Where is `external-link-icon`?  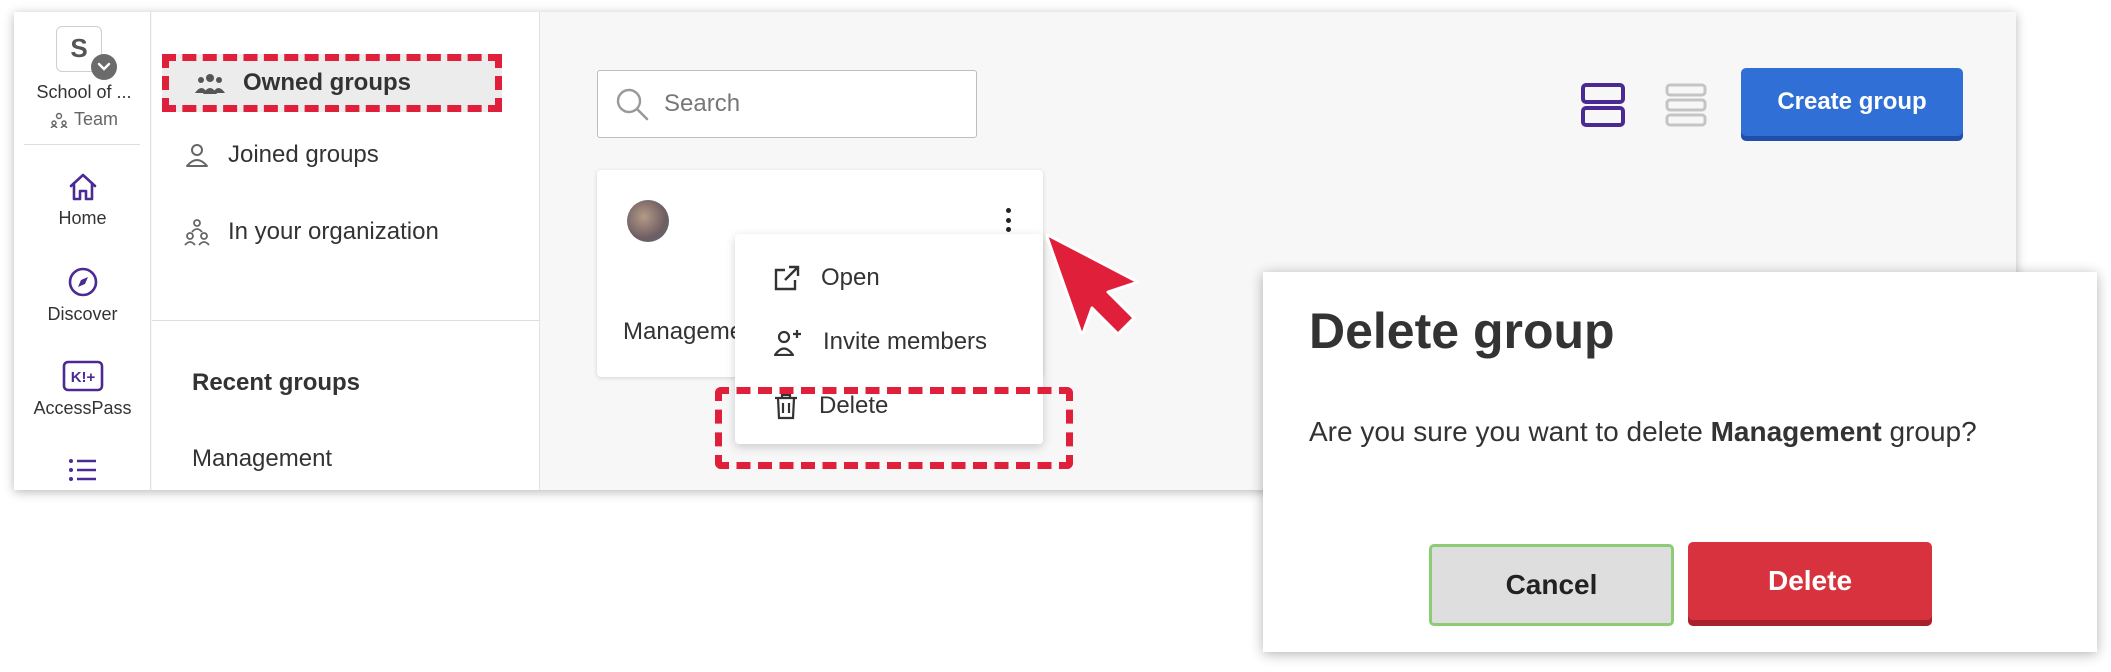
external-link-icon is located at coordinates (787, 278).